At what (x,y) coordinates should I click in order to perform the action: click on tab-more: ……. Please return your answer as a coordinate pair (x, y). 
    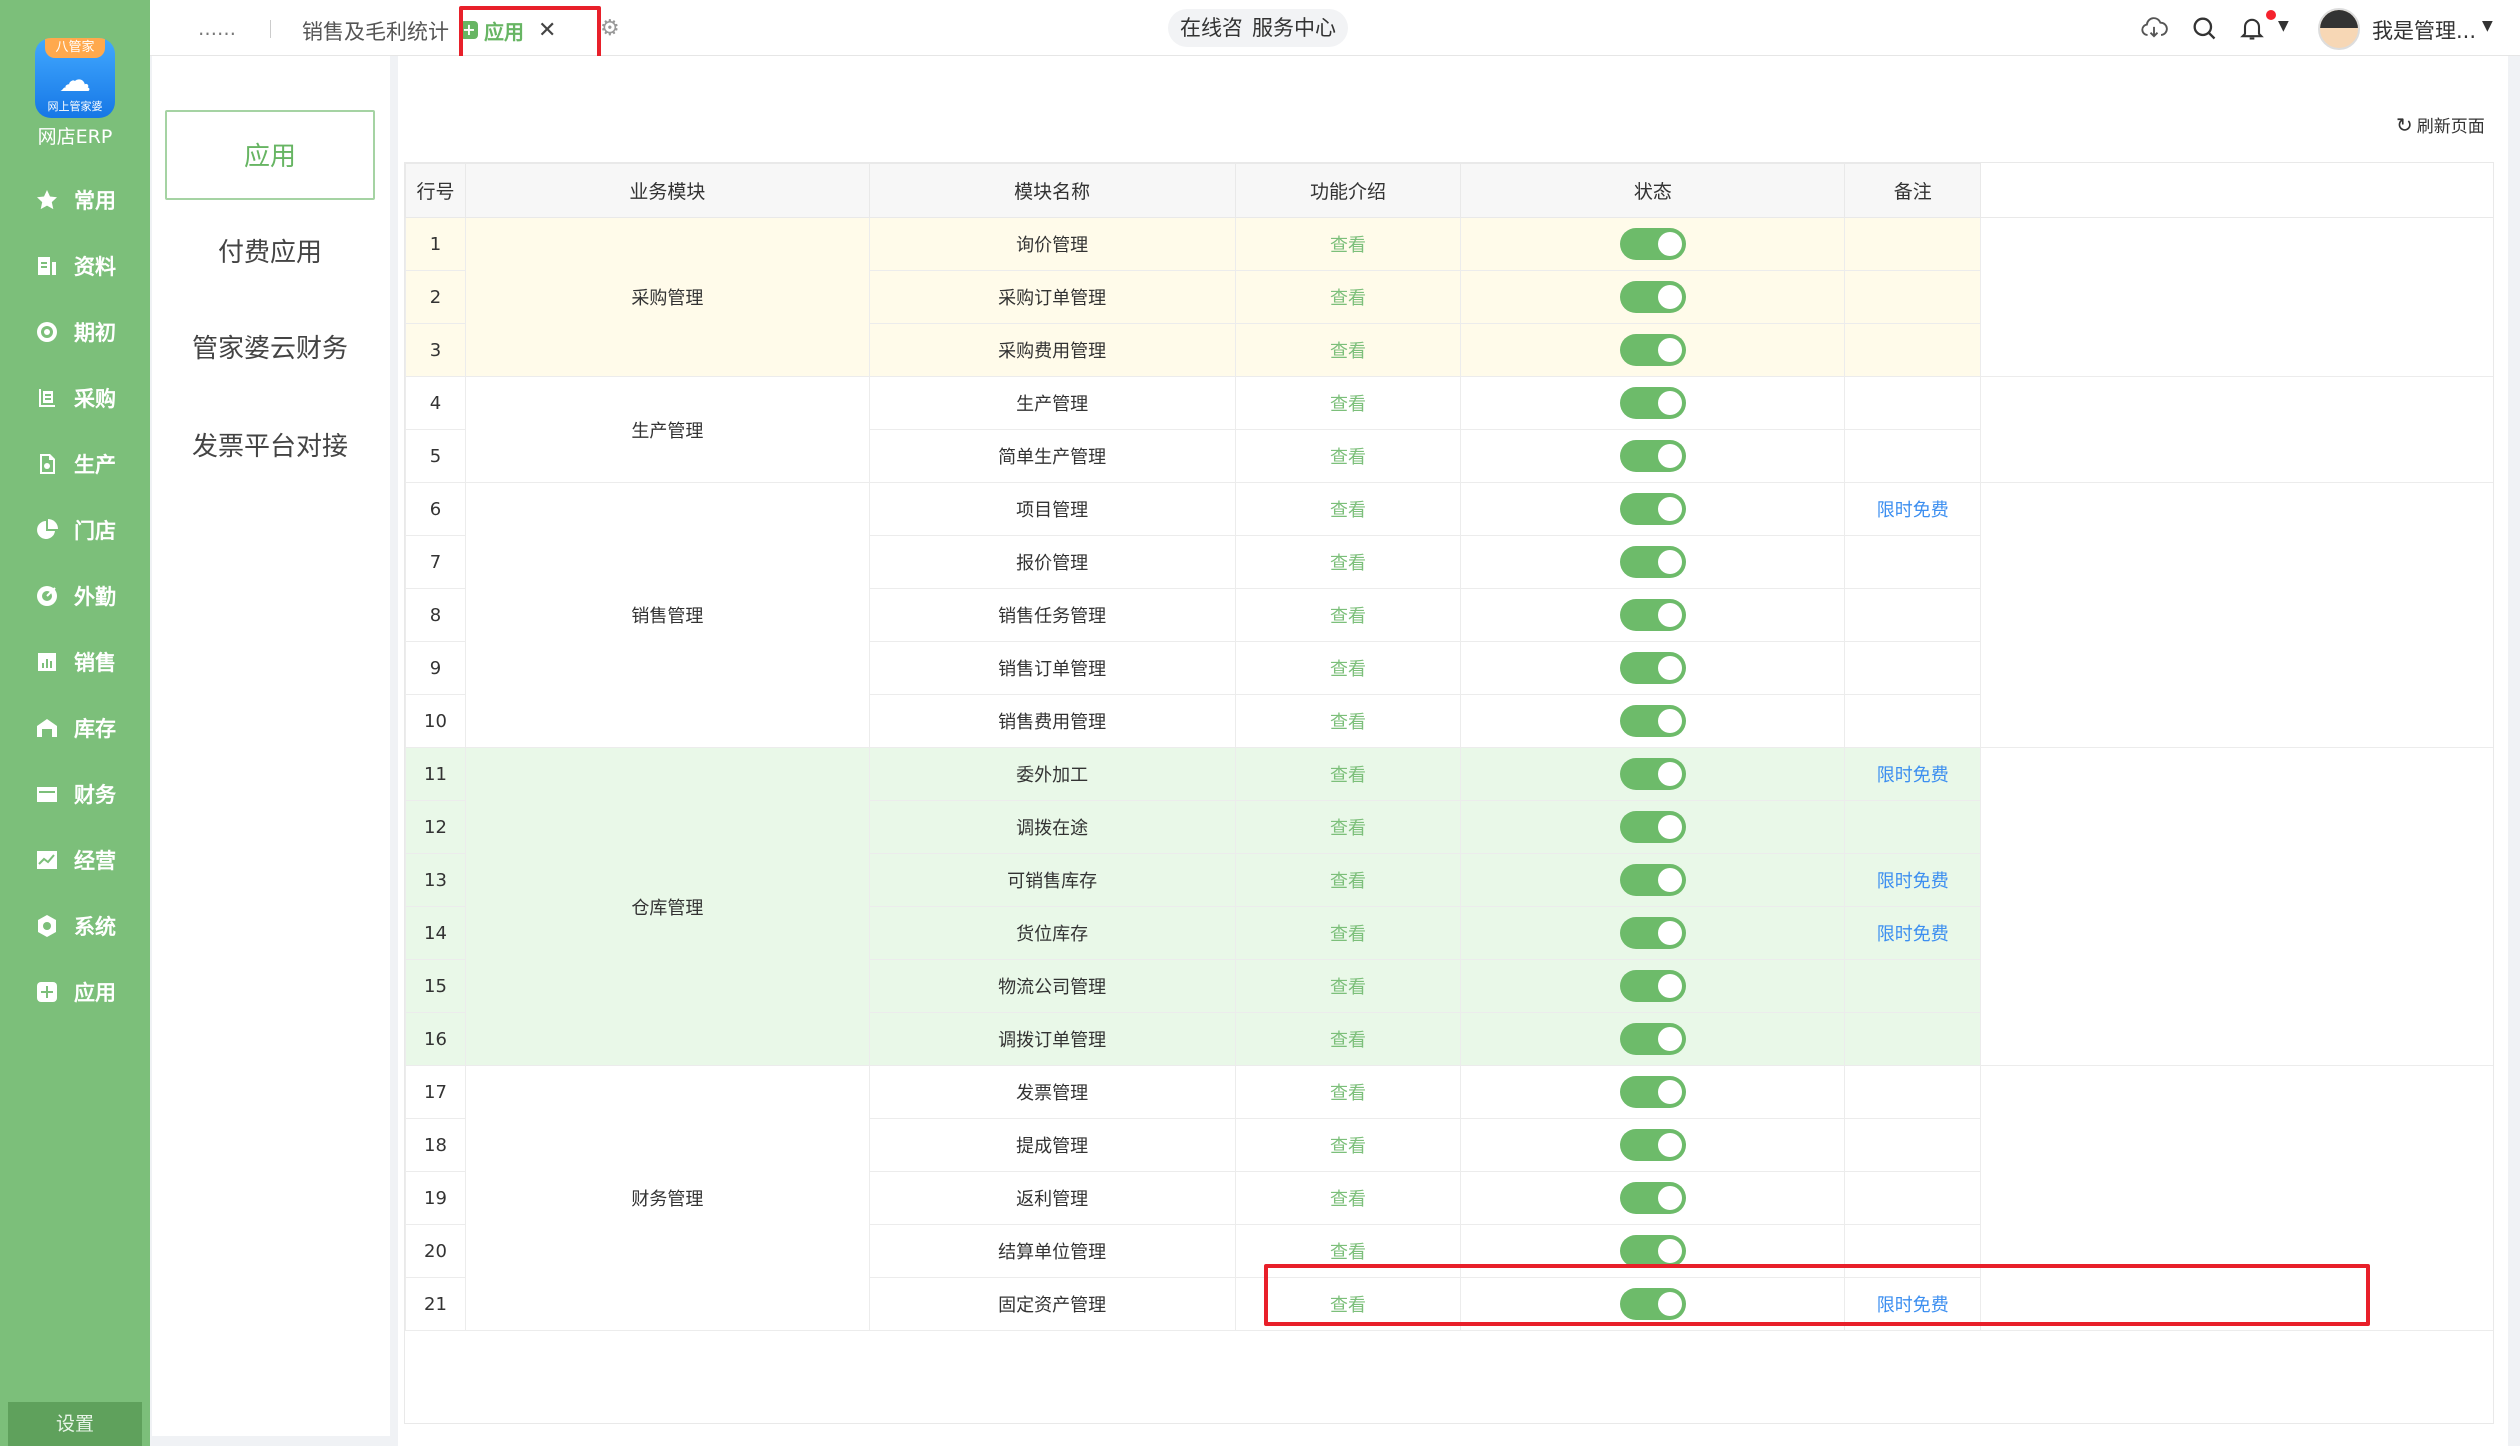
    Looking at the image, I should click on (217, 29).